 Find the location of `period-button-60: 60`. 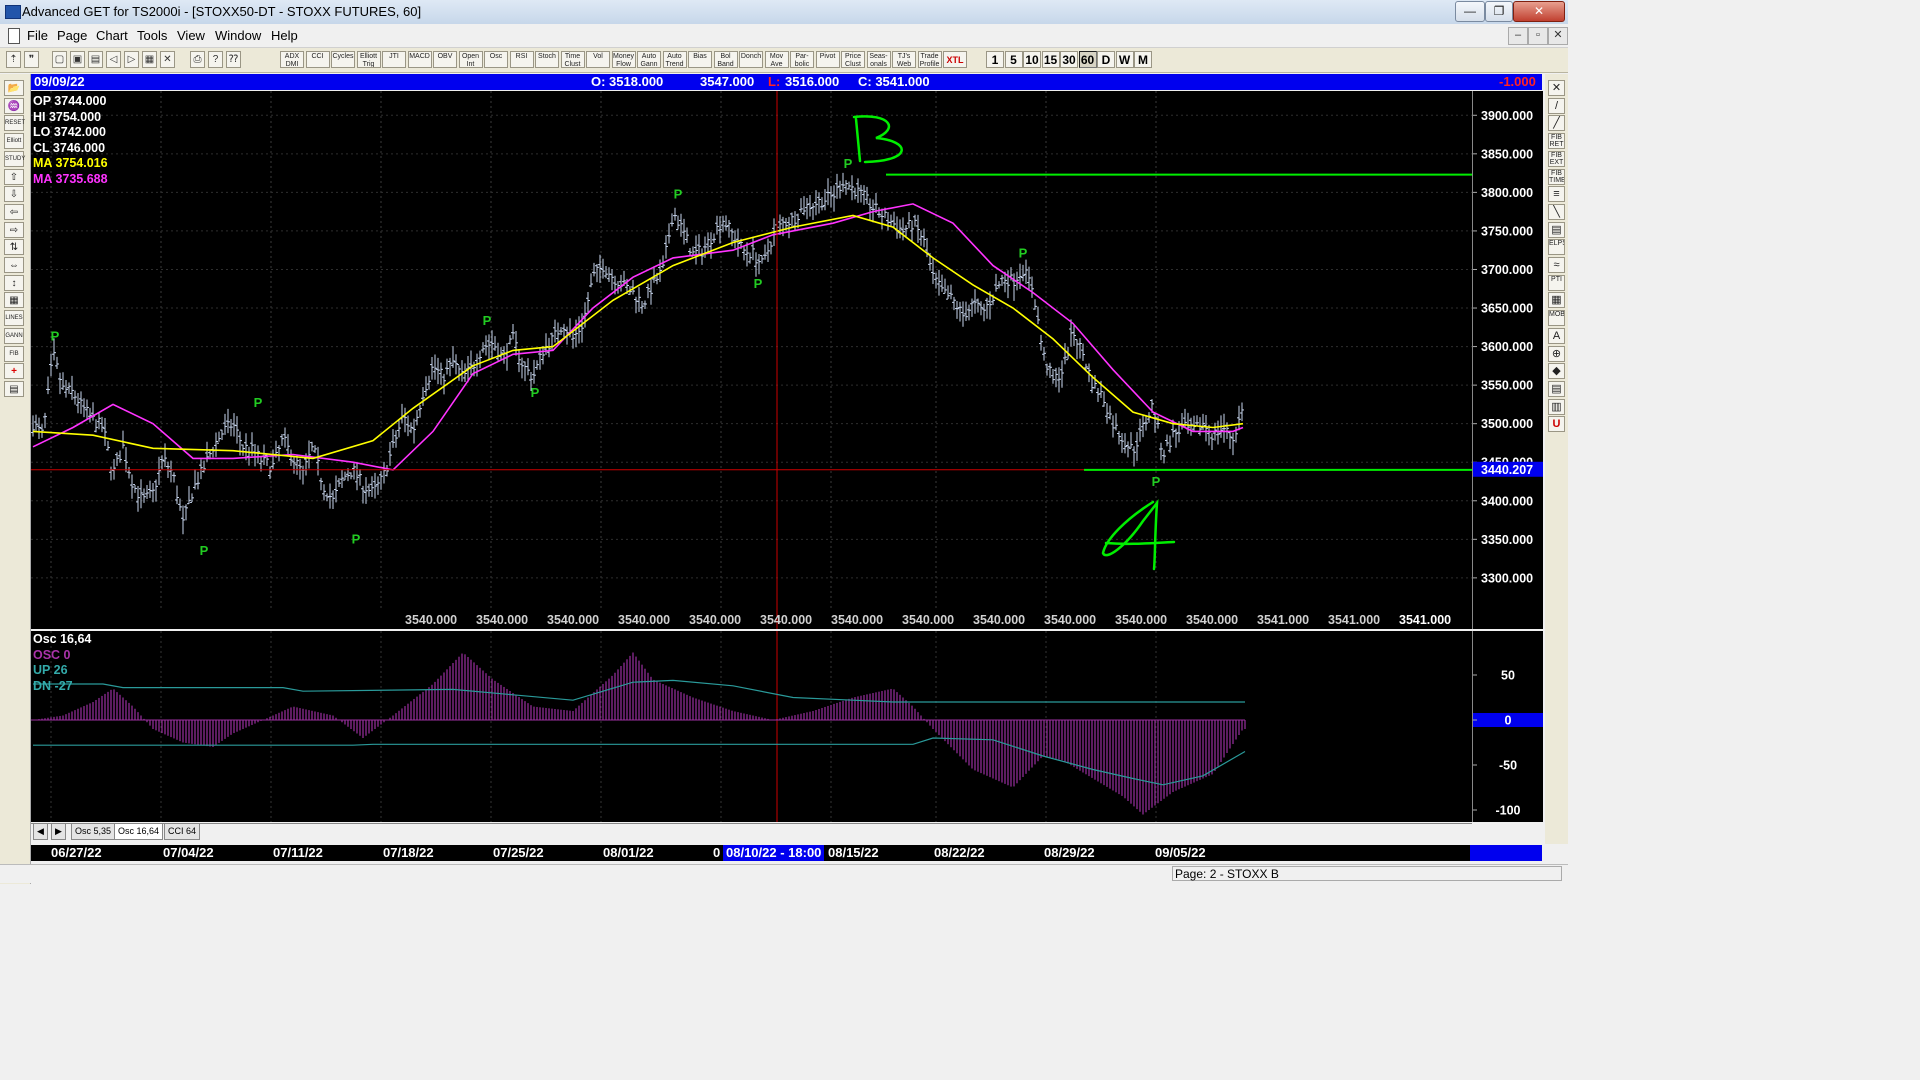

period-button-60: 60 is located at coordinates (1087, 59).